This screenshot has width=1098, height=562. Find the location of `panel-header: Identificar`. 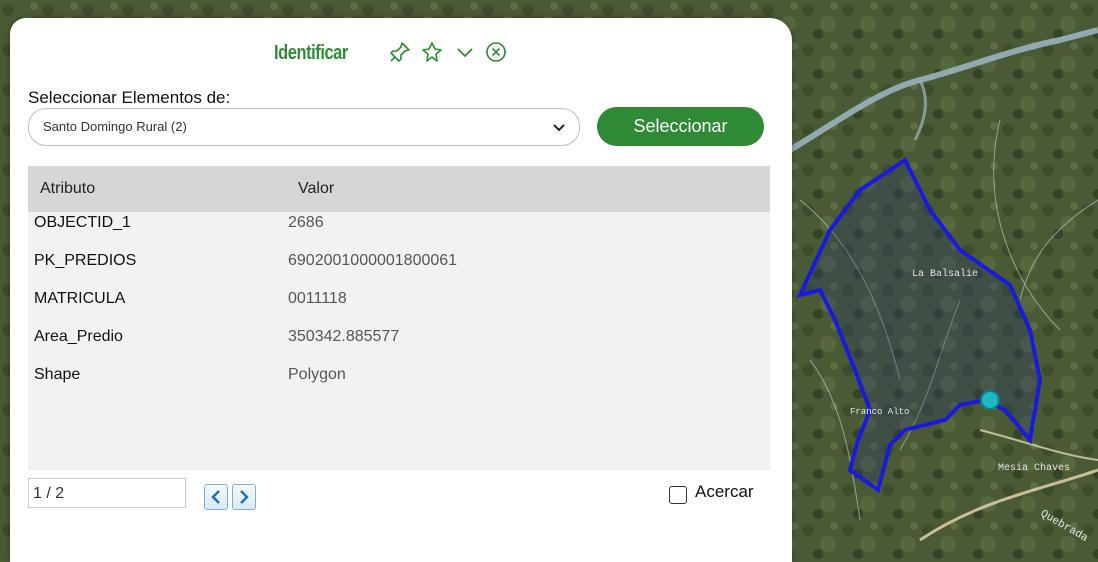

panel-header: Identificar is located at coordinates (401, 55).